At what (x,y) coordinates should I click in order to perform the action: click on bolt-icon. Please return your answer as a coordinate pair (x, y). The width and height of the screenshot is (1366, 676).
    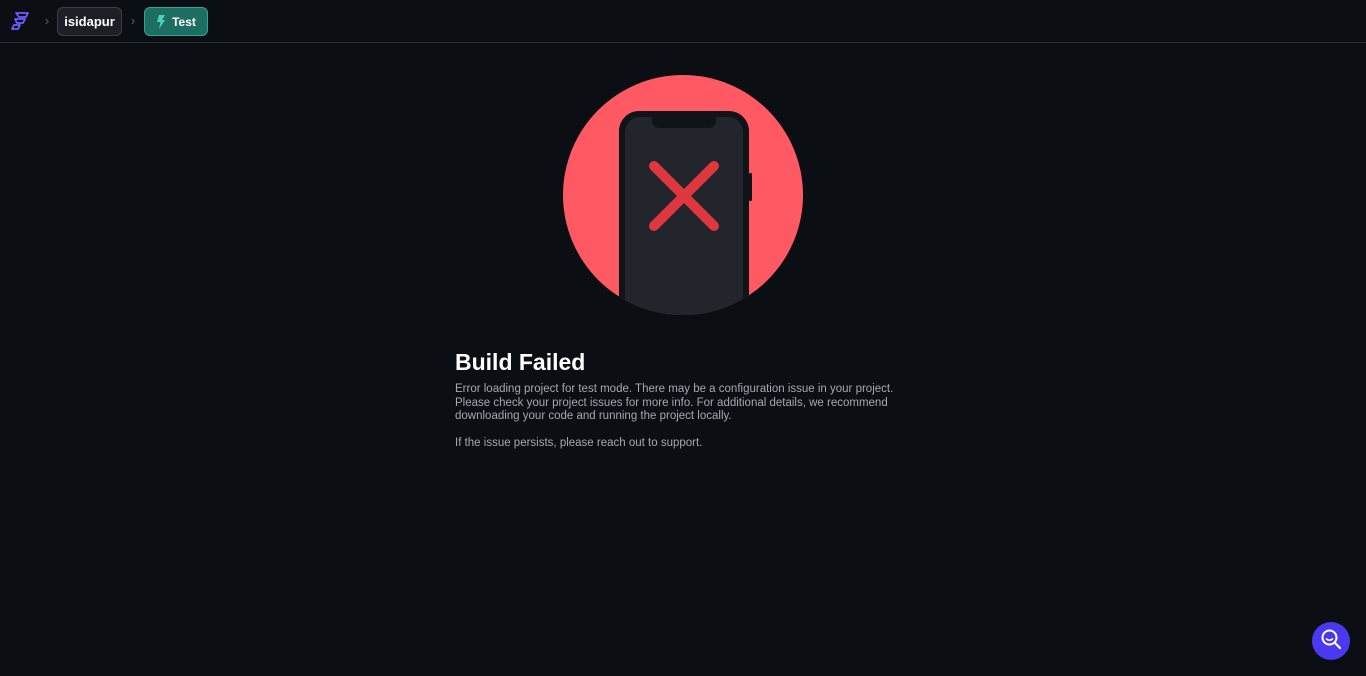
    Looking at the image, I should click on (161, 21).